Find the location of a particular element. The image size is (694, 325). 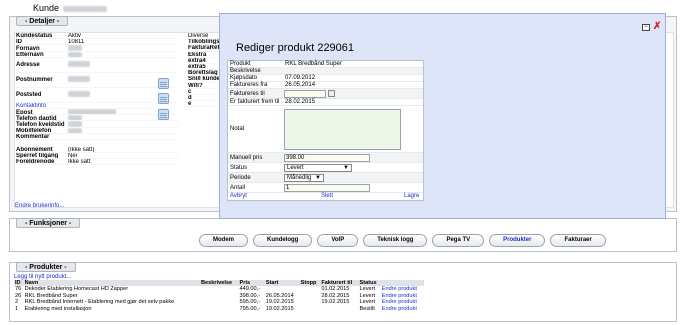

detail-row: Adresse is located at coordinates (97, 65).